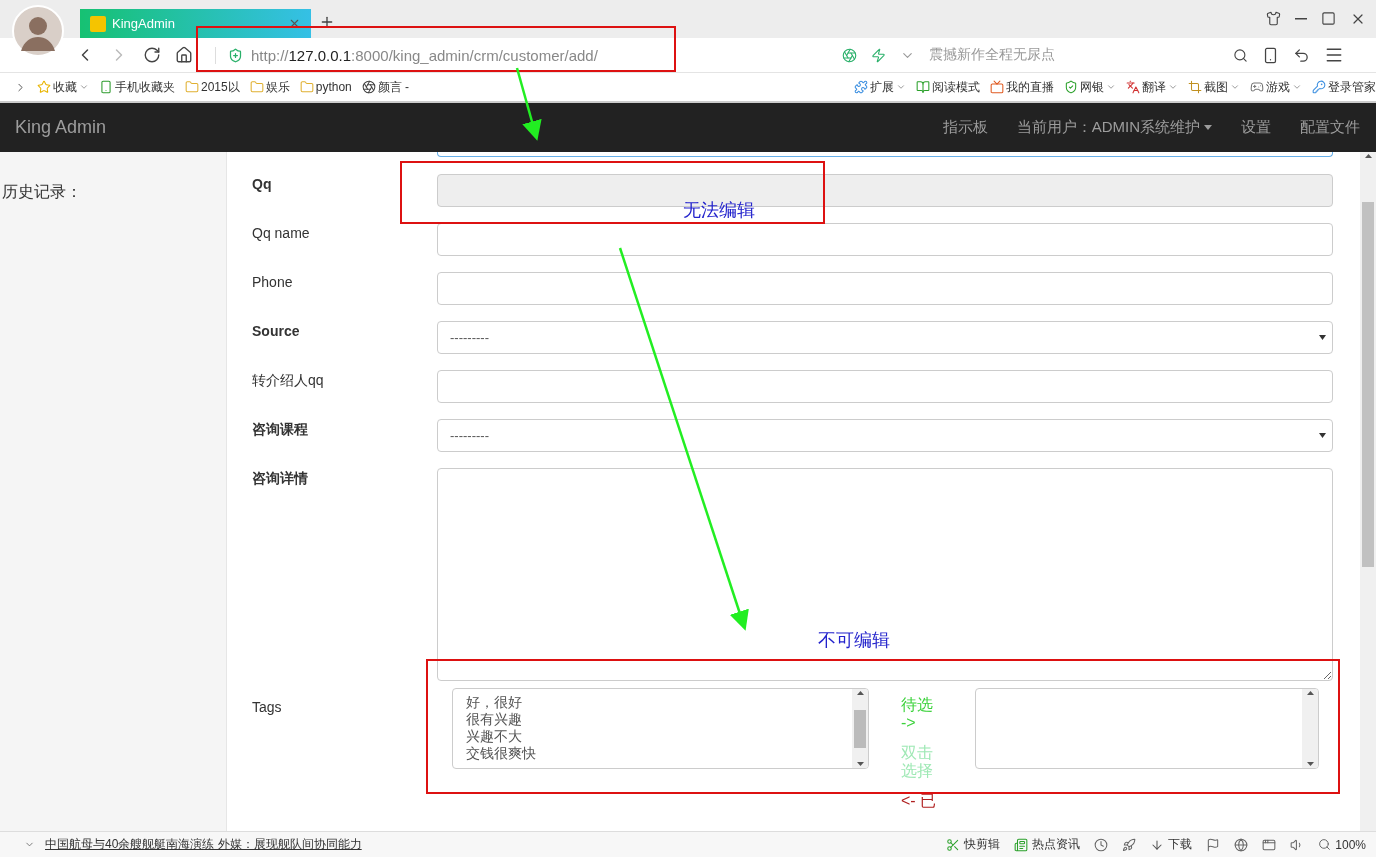 This screenshot has width=1376, height=857. What do you see at coordinates (965, 127) in the screenshot?
I see `nav-link: 指示板` at bounding box center [965, 127].